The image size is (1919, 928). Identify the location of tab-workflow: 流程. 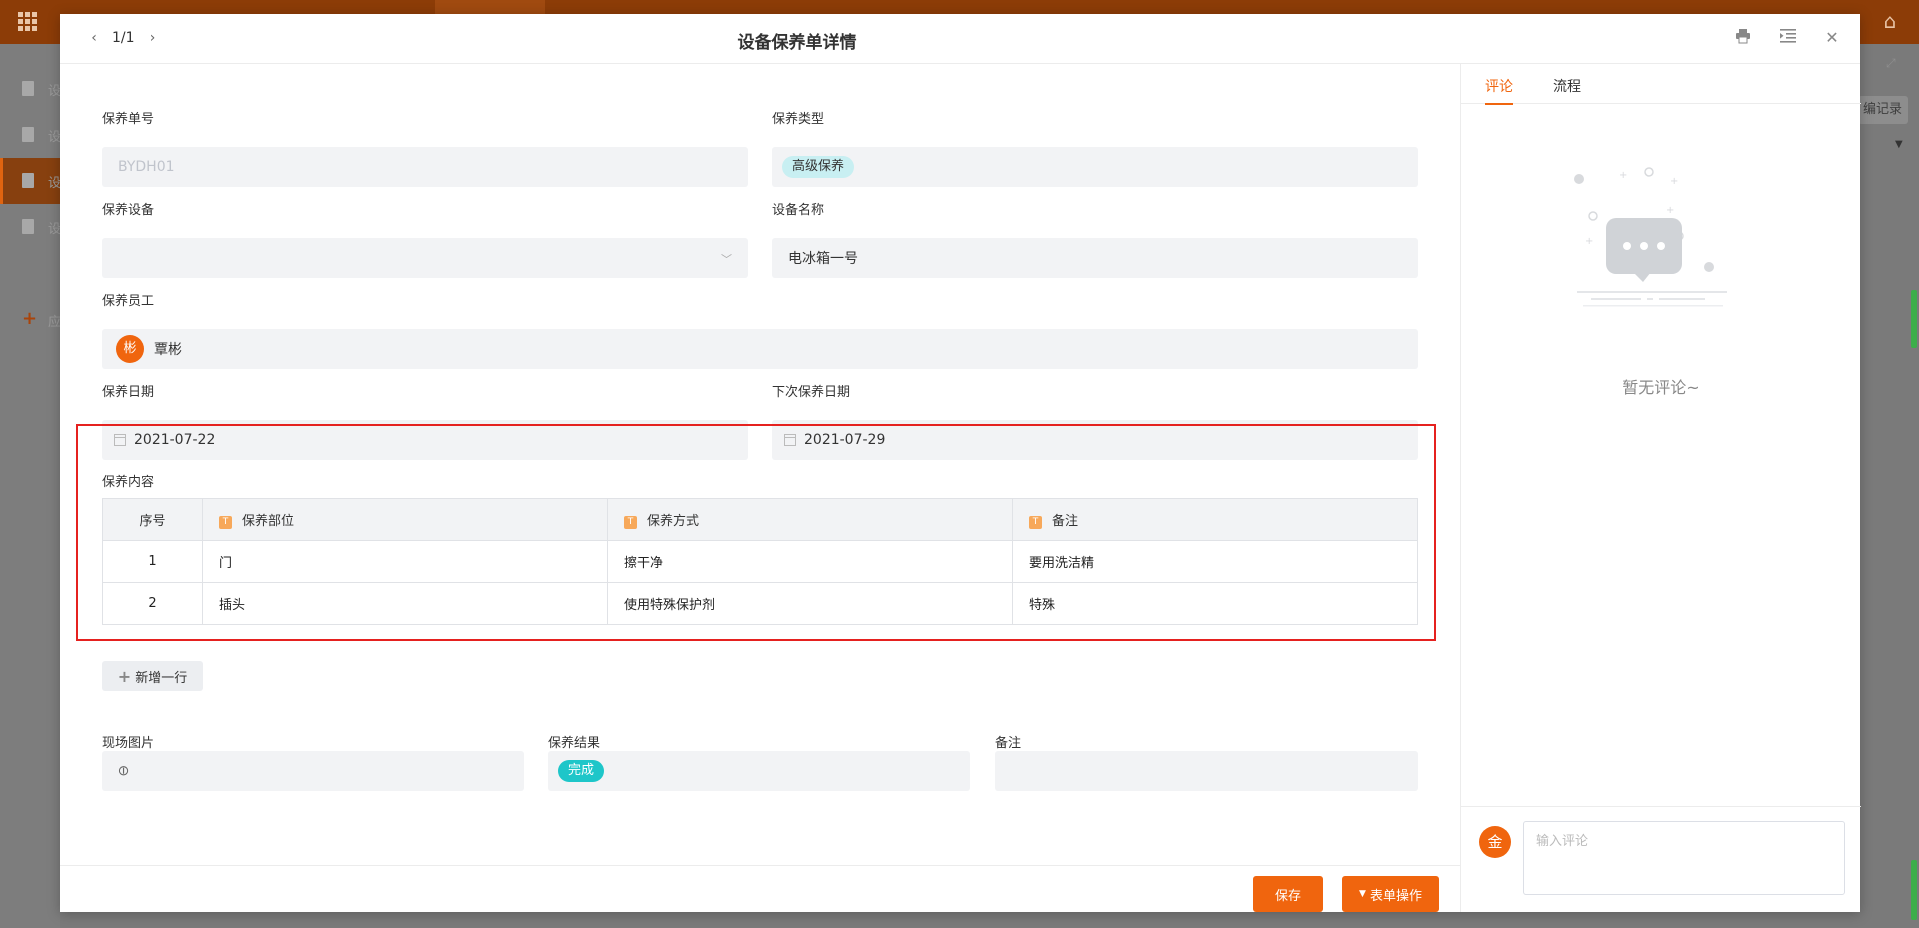
(1567, 86).